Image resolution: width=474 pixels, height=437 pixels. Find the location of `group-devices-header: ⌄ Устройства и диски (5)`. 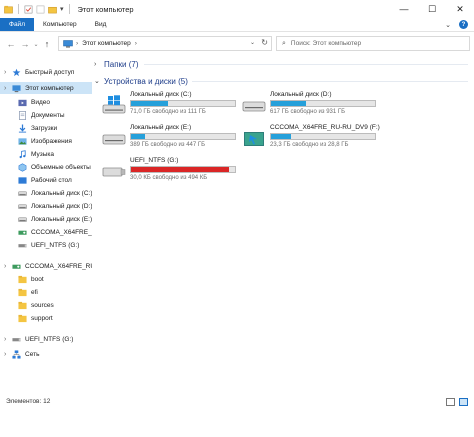

group-devices-header: ⌄ Устройства и диски (5) is located at coordinates (141, 81).